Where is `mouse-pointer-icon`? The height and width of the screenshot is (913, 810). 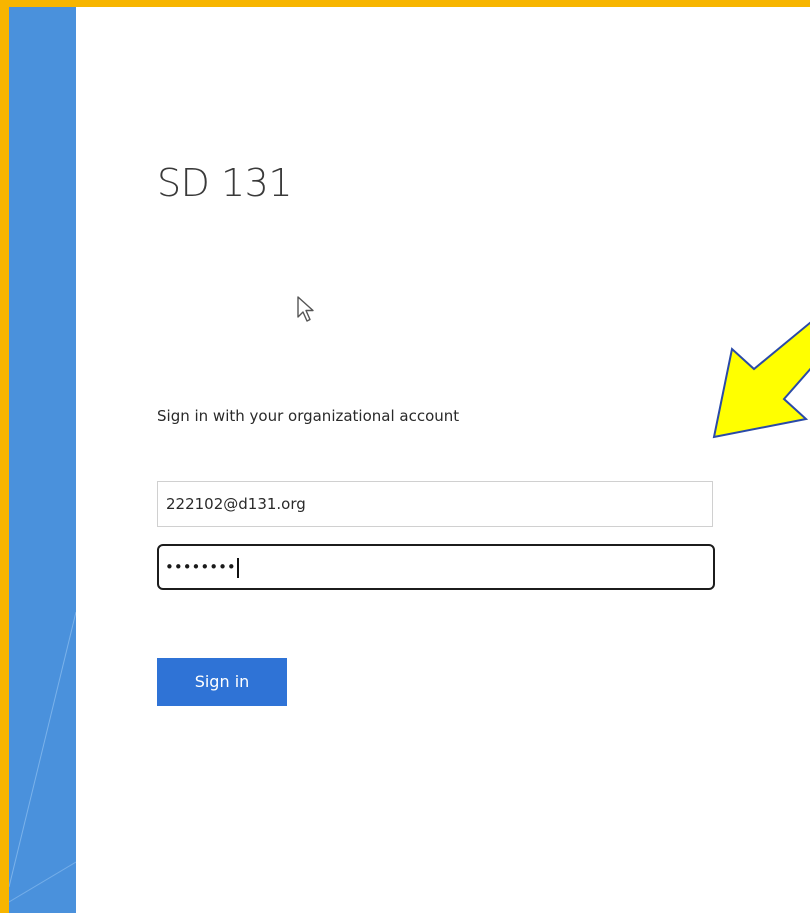 mouse-pointer-icon is located at coordinates (305, 309).